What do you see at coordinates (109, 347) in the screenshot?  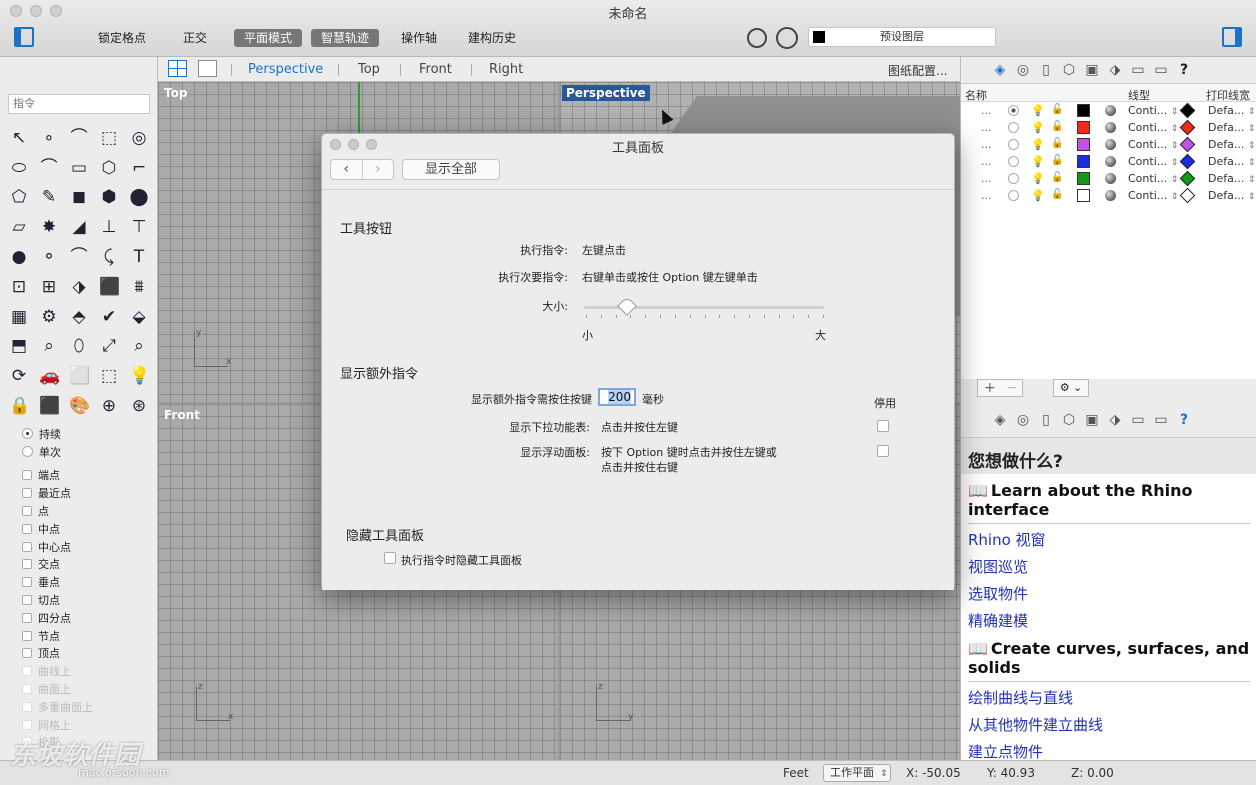 I see `tool-button: ⤢` at bounding box center [109, 347].